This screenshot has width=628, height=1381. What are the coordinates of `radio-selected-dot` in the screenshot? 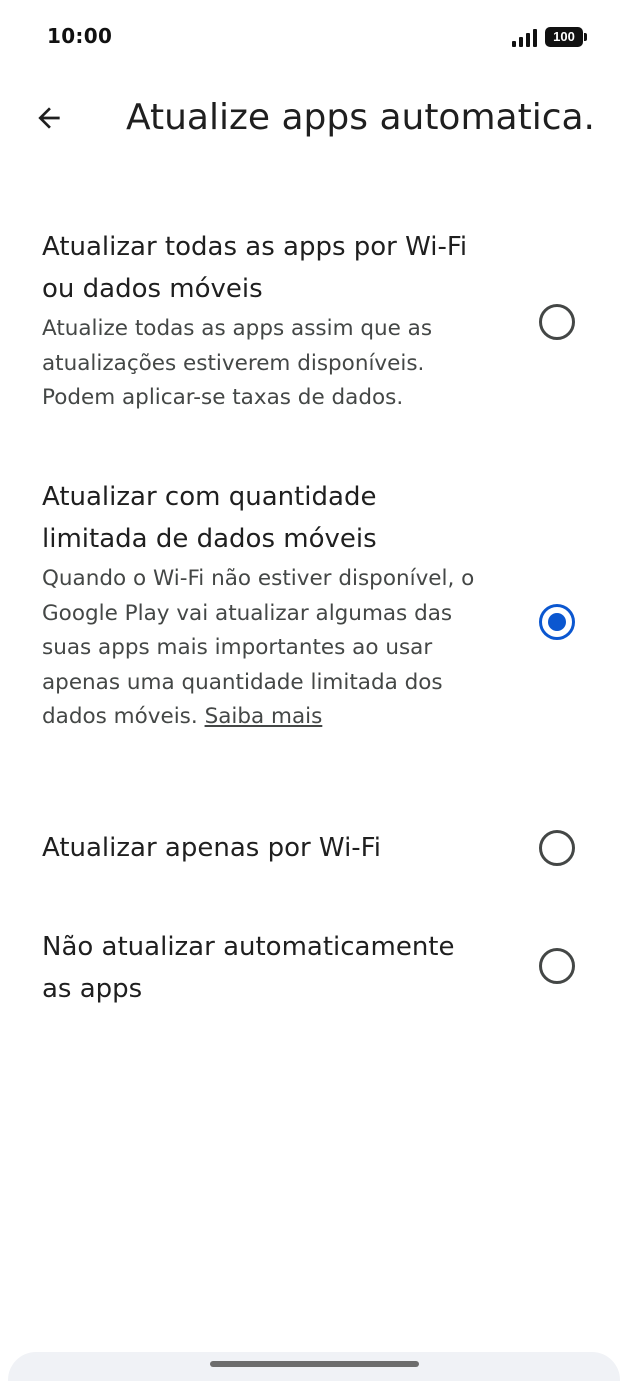 It's located at (557, 622).